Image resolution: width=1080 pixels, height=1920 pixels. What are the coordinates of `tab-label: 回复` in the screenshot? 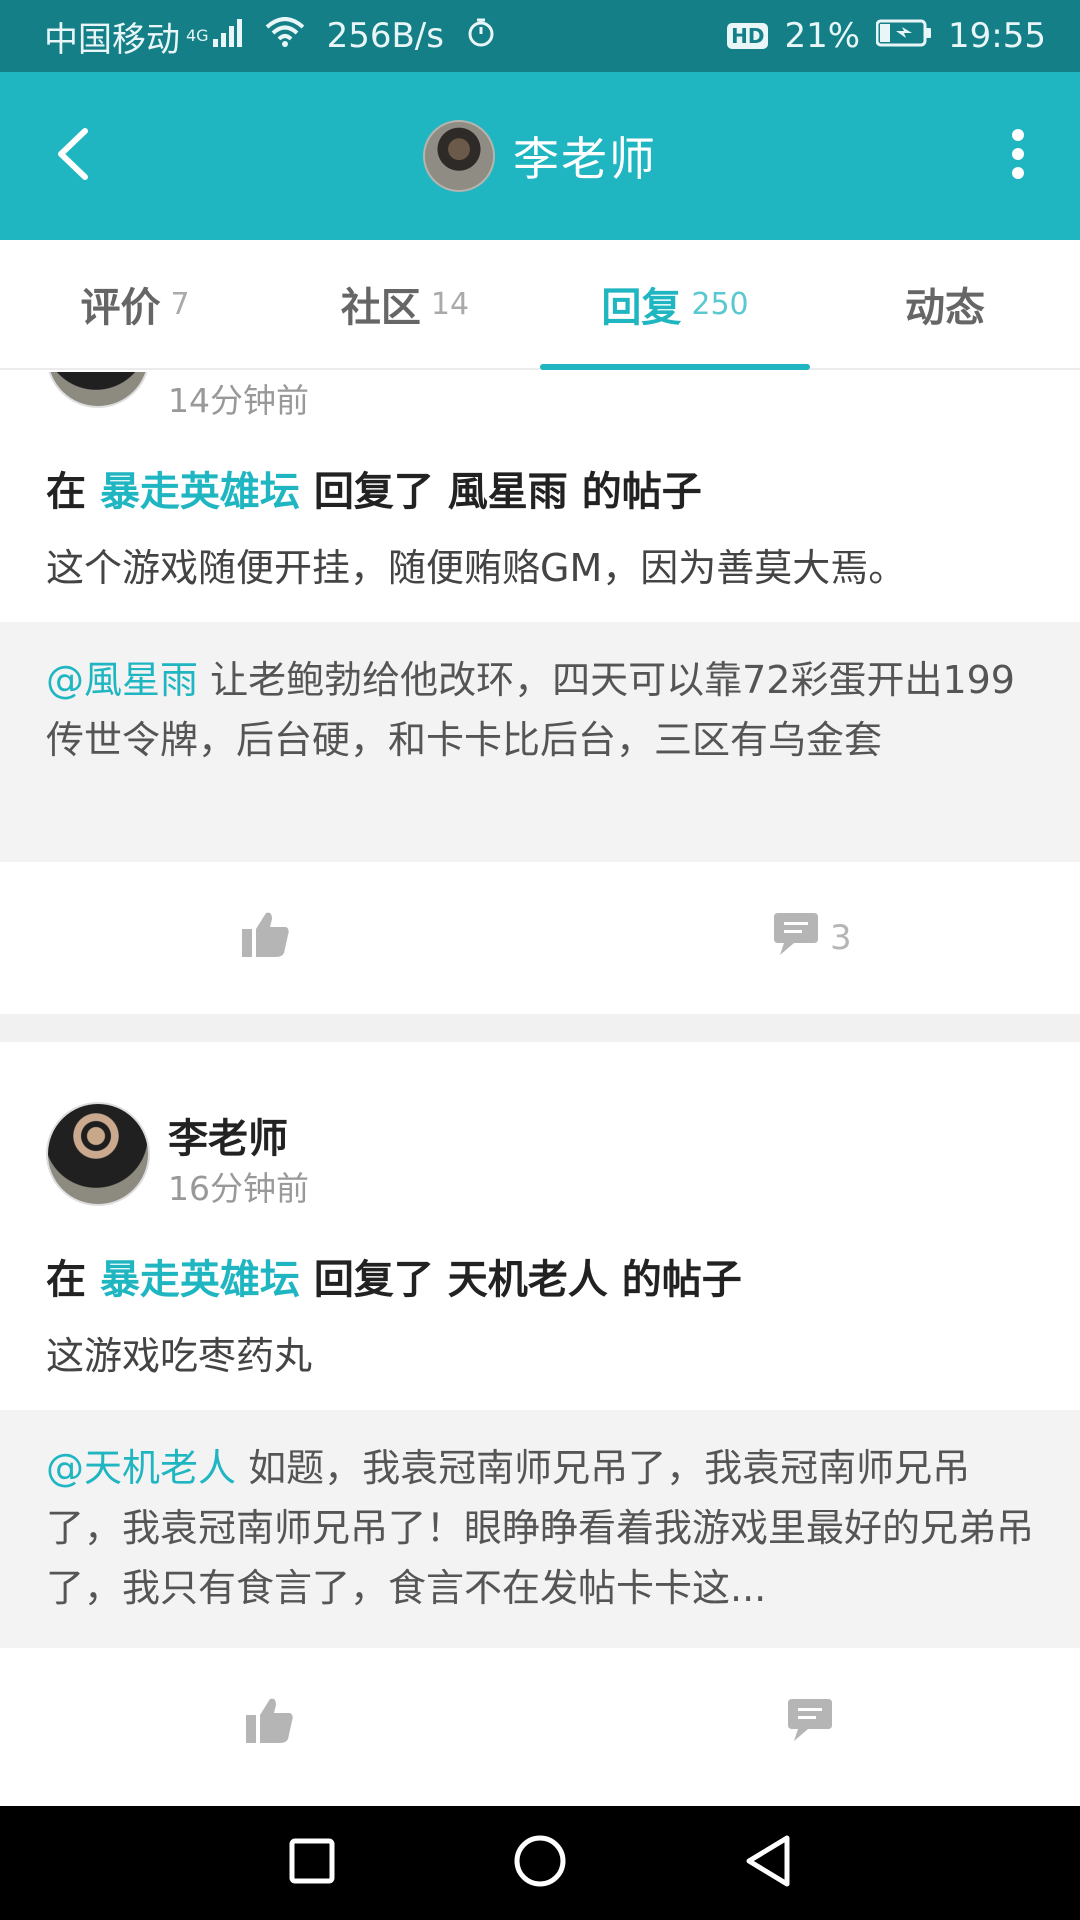 It's located at (641, 308).